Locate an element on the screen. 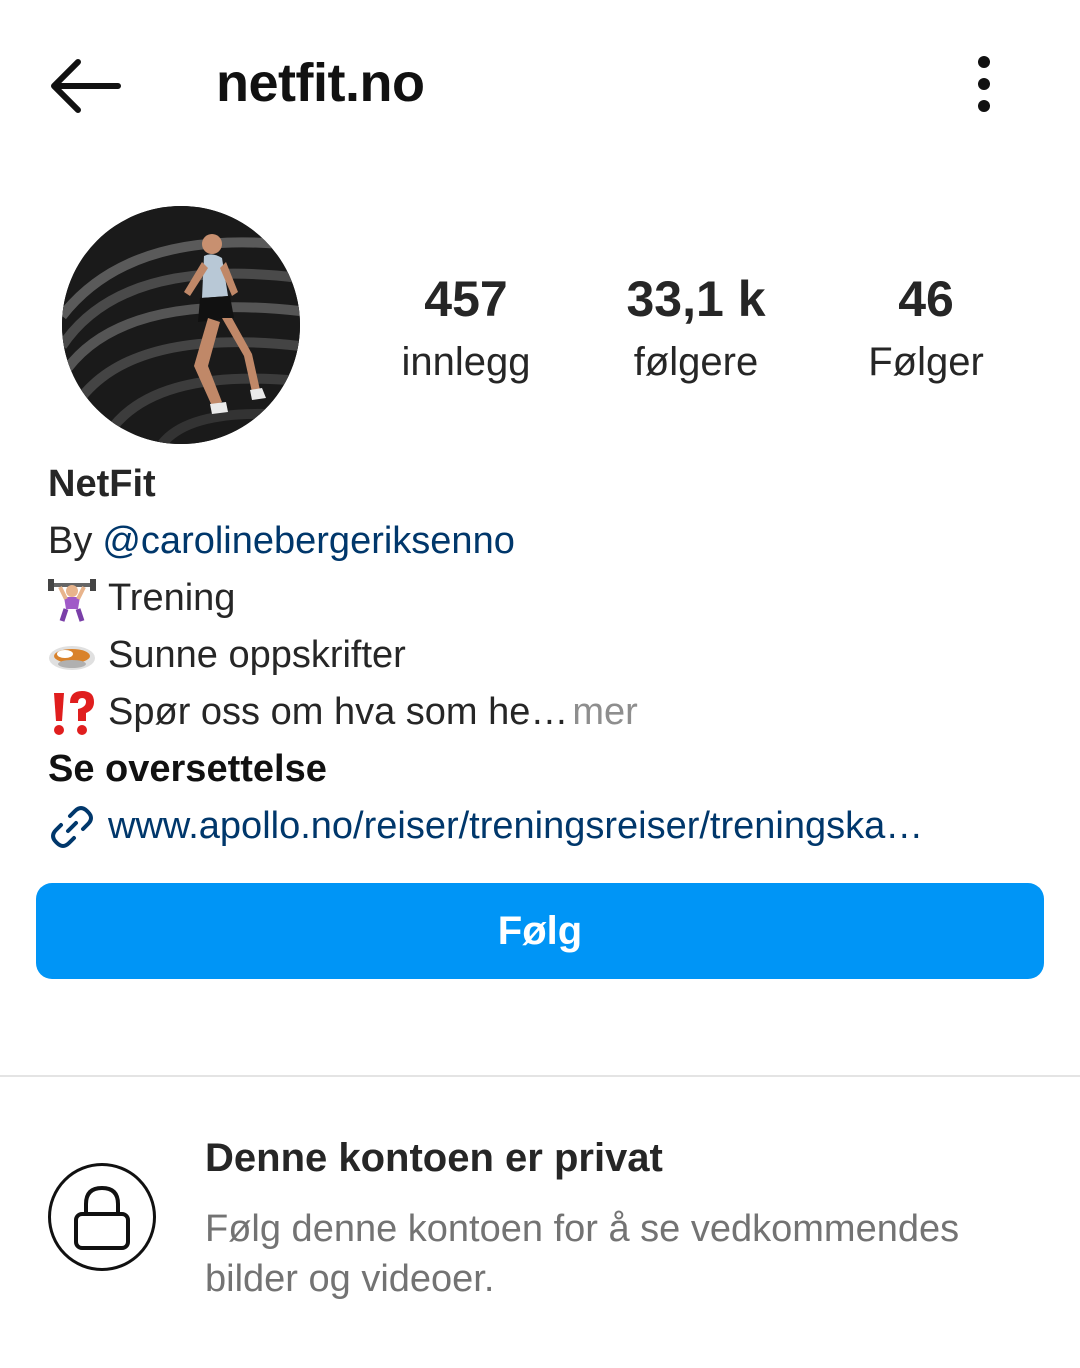 This screenshot has height=1368, width=1080. followers-count: 33,1 k is located at coordinates (696, 299).